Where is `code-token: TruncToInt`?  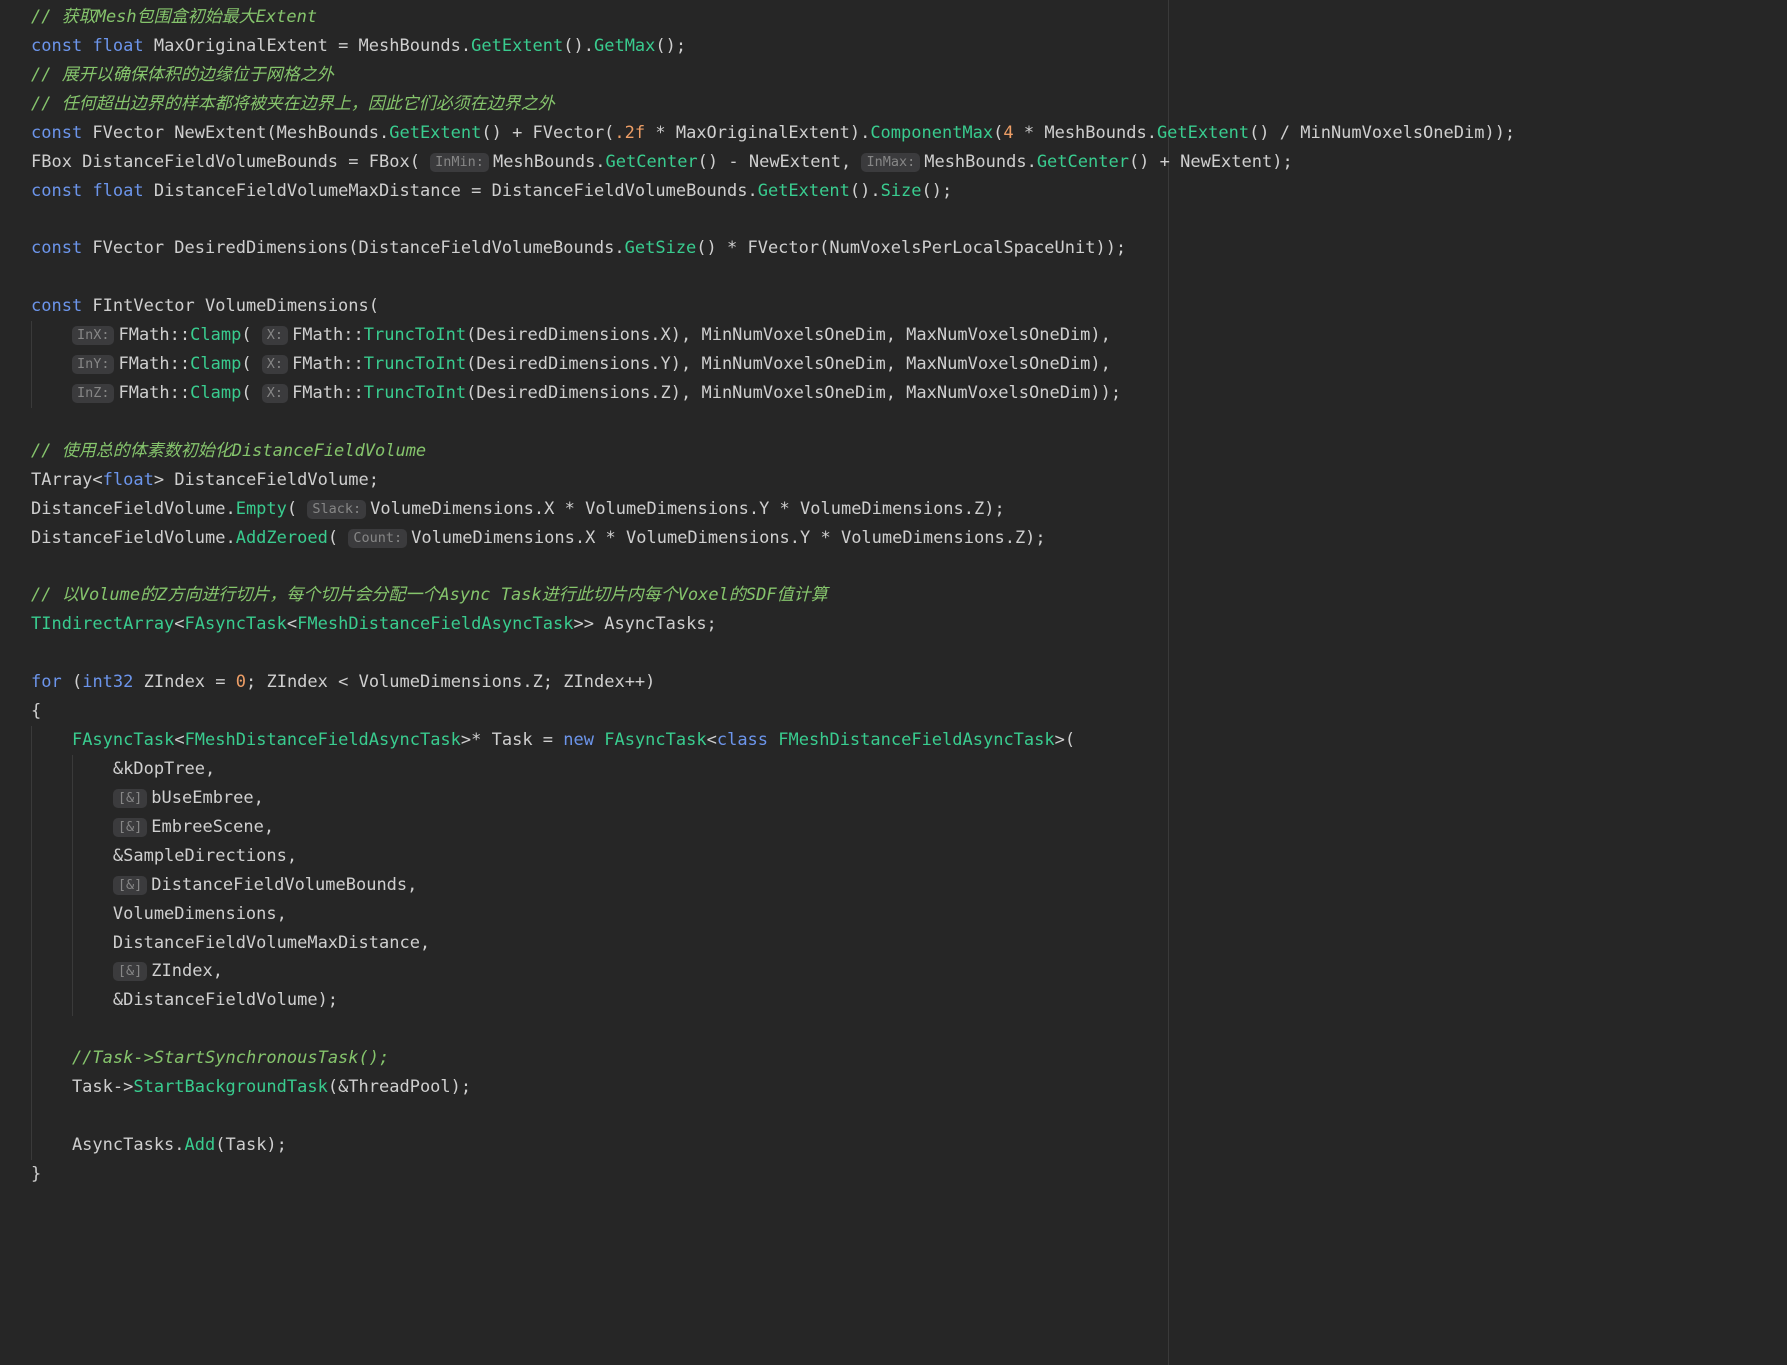
code-token: TruncToInt is located at coordinates (415, 335).